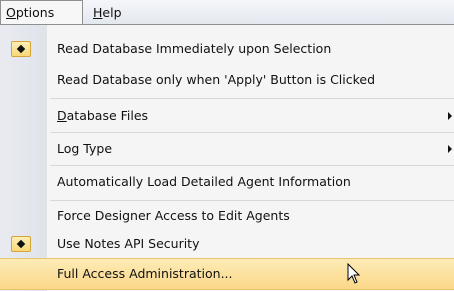 The width and height of the screenshot is (454, 291). I want to click on menu-item-label: Log Type, so click(85, 148).